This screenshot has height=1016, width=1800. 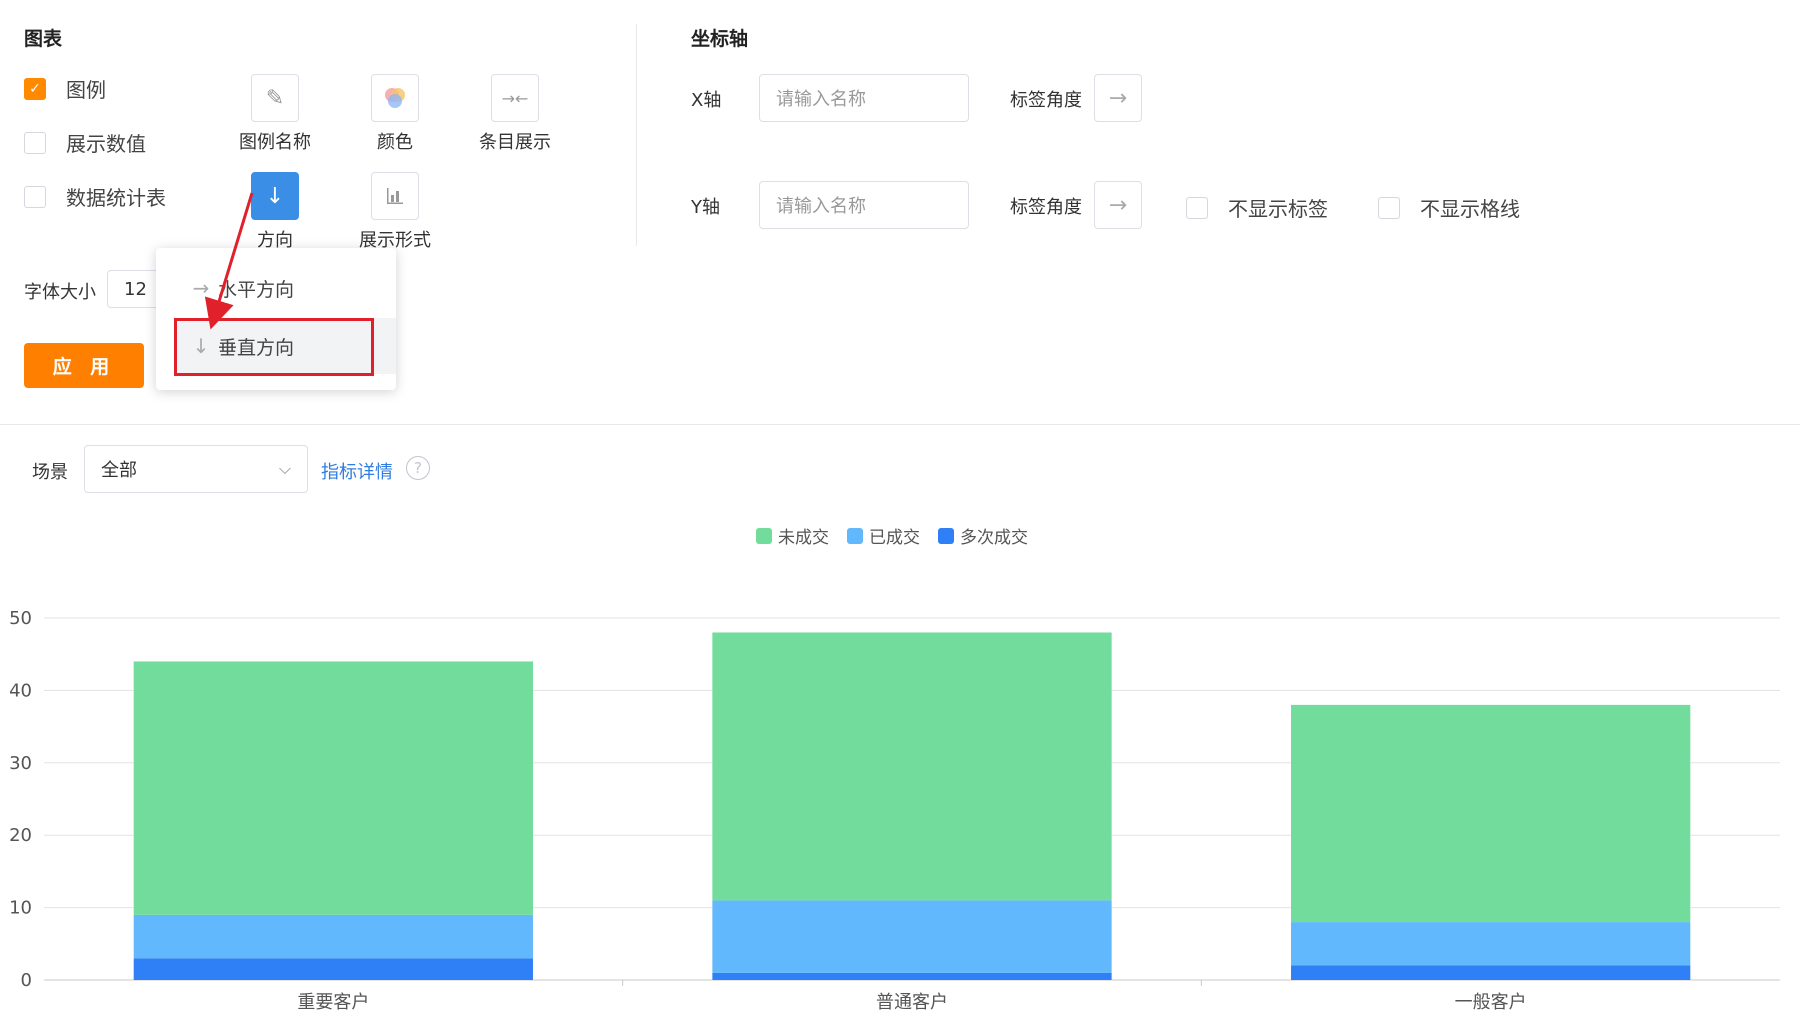 What do you see at coordinates (275, 98) in the screenshot?
I see `pencil-icon: ✎` at bounding box center [275, 98].